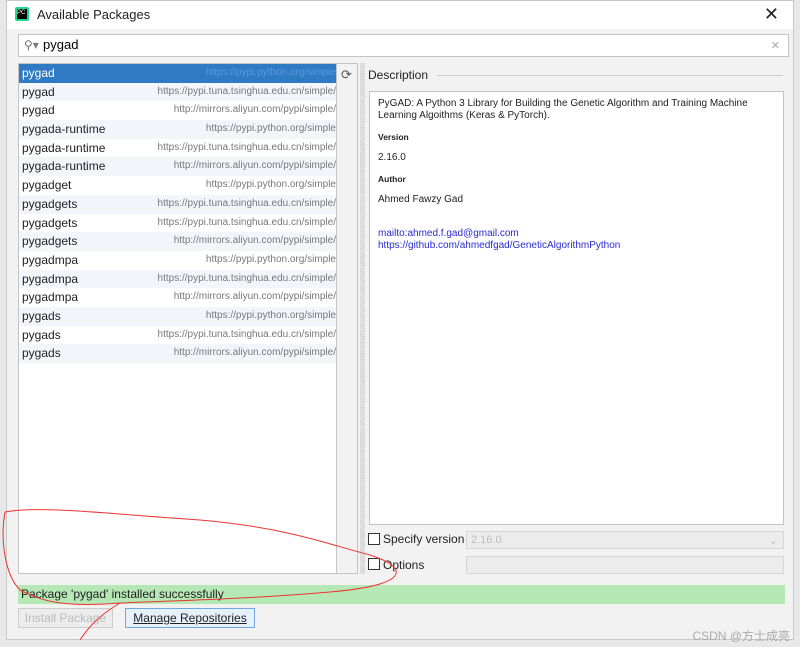 This screenshot has width=800, height=647. What do you see at coordinates (199, 575) in the screenshot?
I see `red-annotation-circle` at bounding box center [199, 575].